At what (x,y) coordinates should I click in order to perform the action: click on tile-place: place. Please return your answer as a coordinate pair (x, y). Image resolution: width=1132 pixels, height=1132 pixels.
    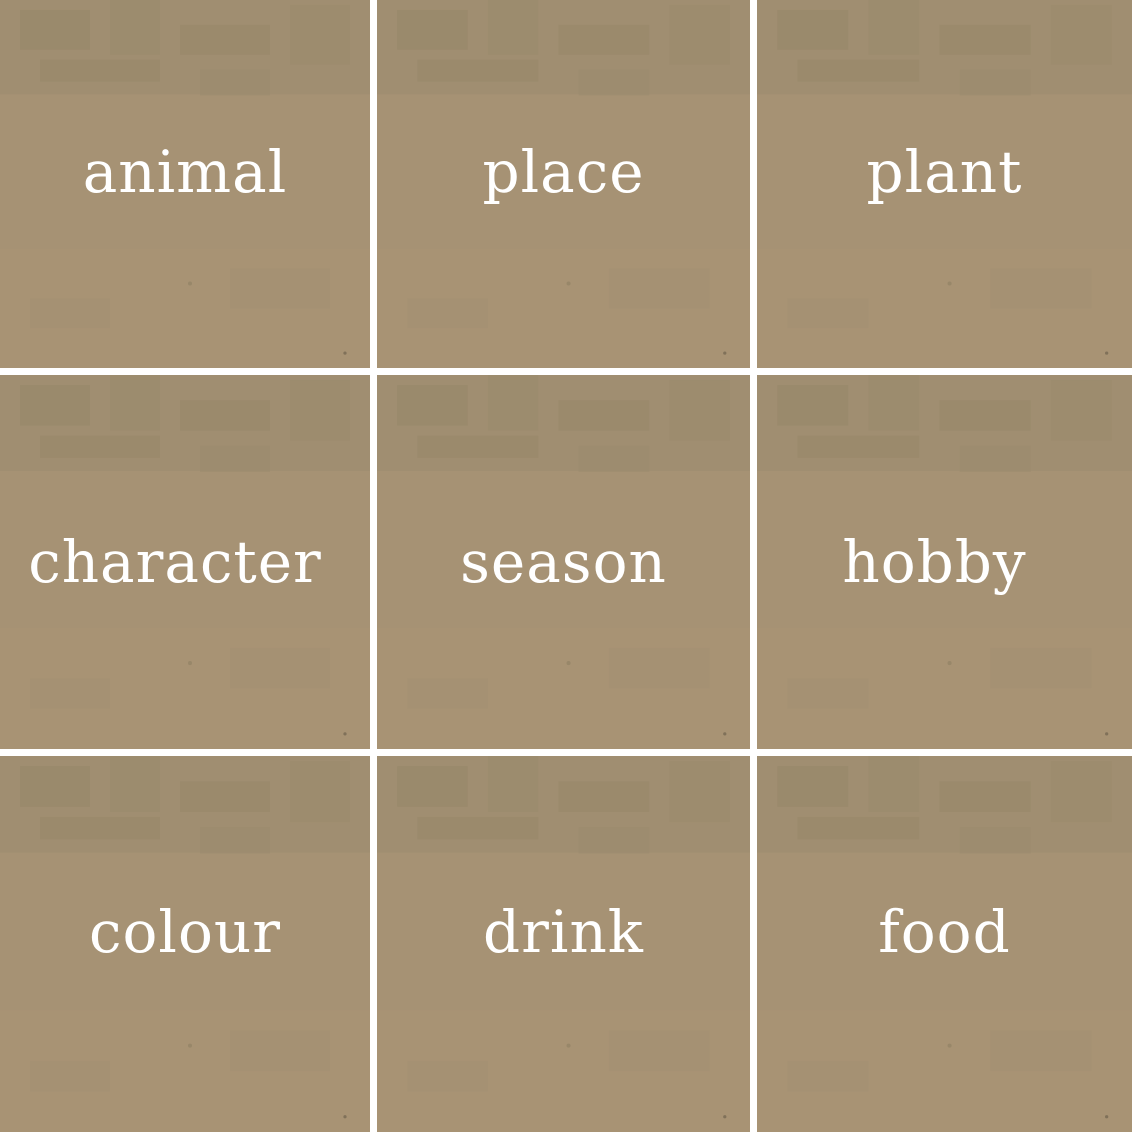
    Looking at the image, I should click on (563, 184).